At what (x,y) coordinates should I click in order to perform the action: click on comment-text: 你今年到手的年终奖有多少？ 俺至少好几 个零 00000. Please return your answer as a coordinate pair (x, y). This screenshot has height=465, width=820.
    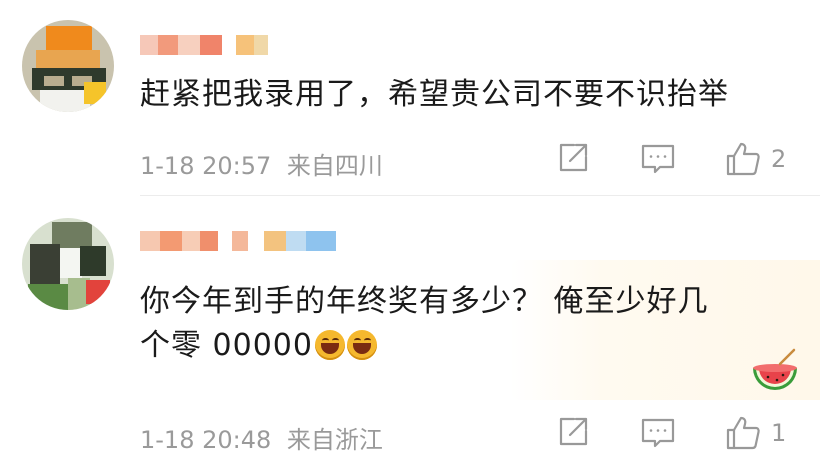
    Looking at the image, I should click on (424, 324).